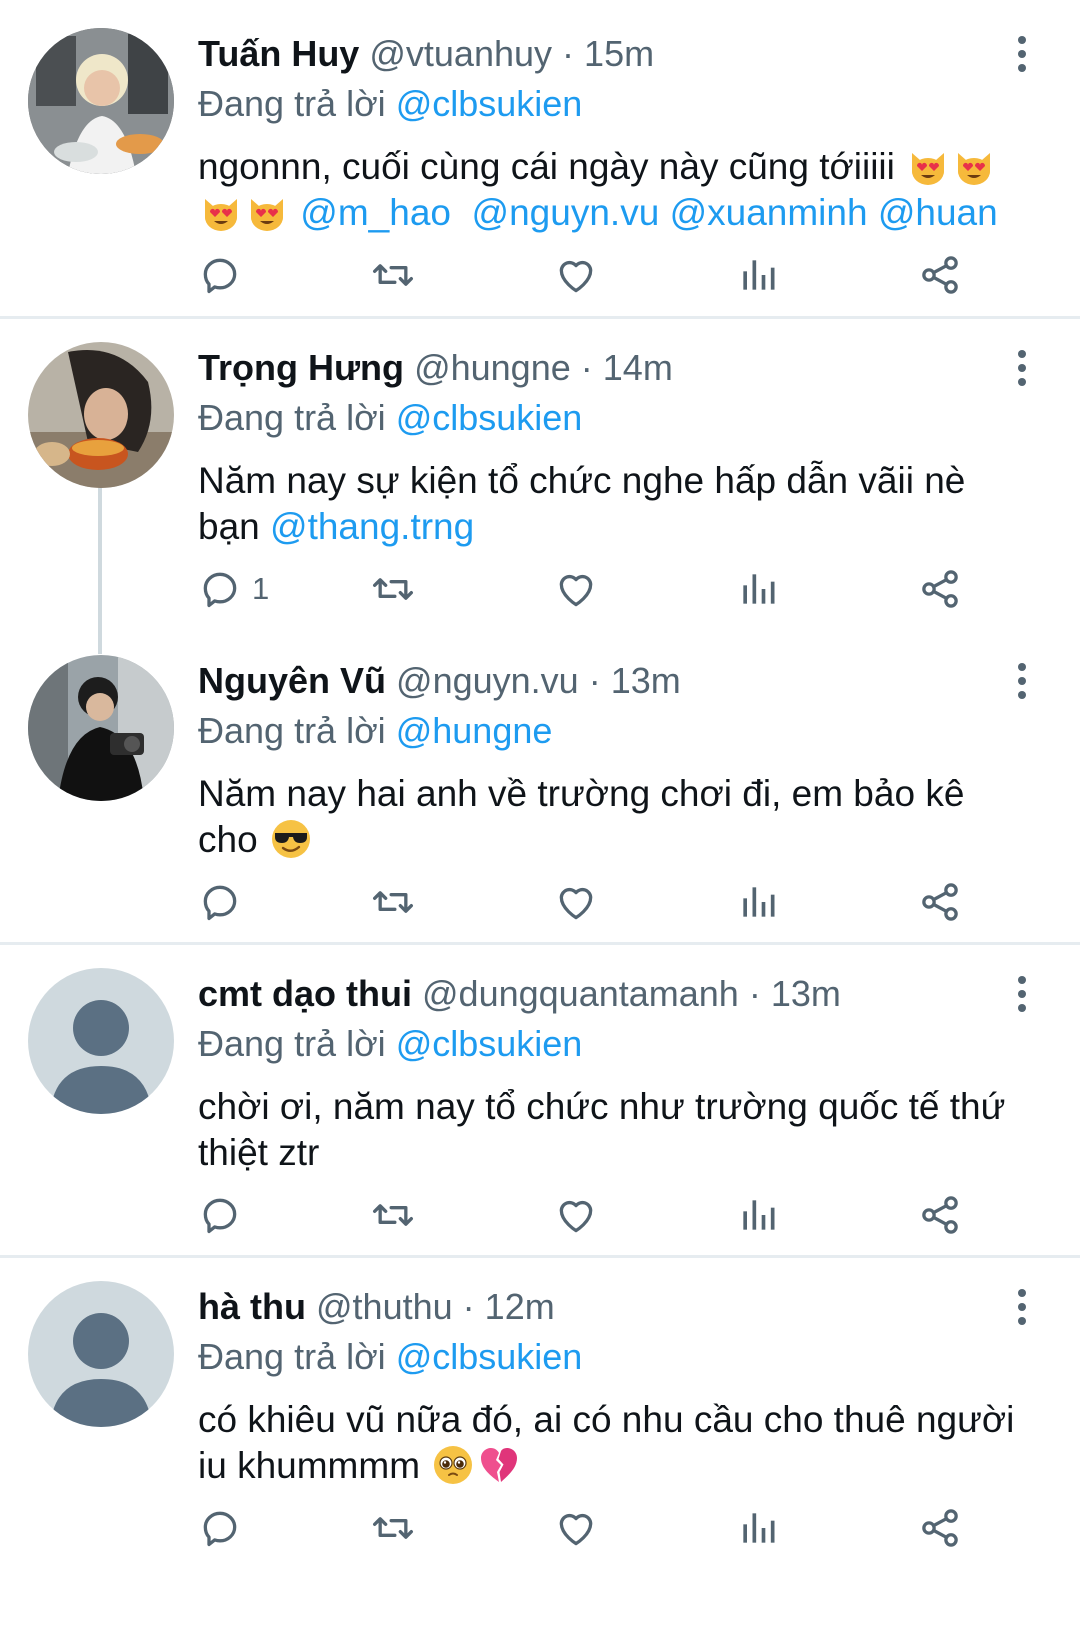 Image resolution: width=1080 pixels, height=1648 pixels. Describe the element at coordinates (520, 1306) in the screenshot. I see `timestamp: 12m` at that location.